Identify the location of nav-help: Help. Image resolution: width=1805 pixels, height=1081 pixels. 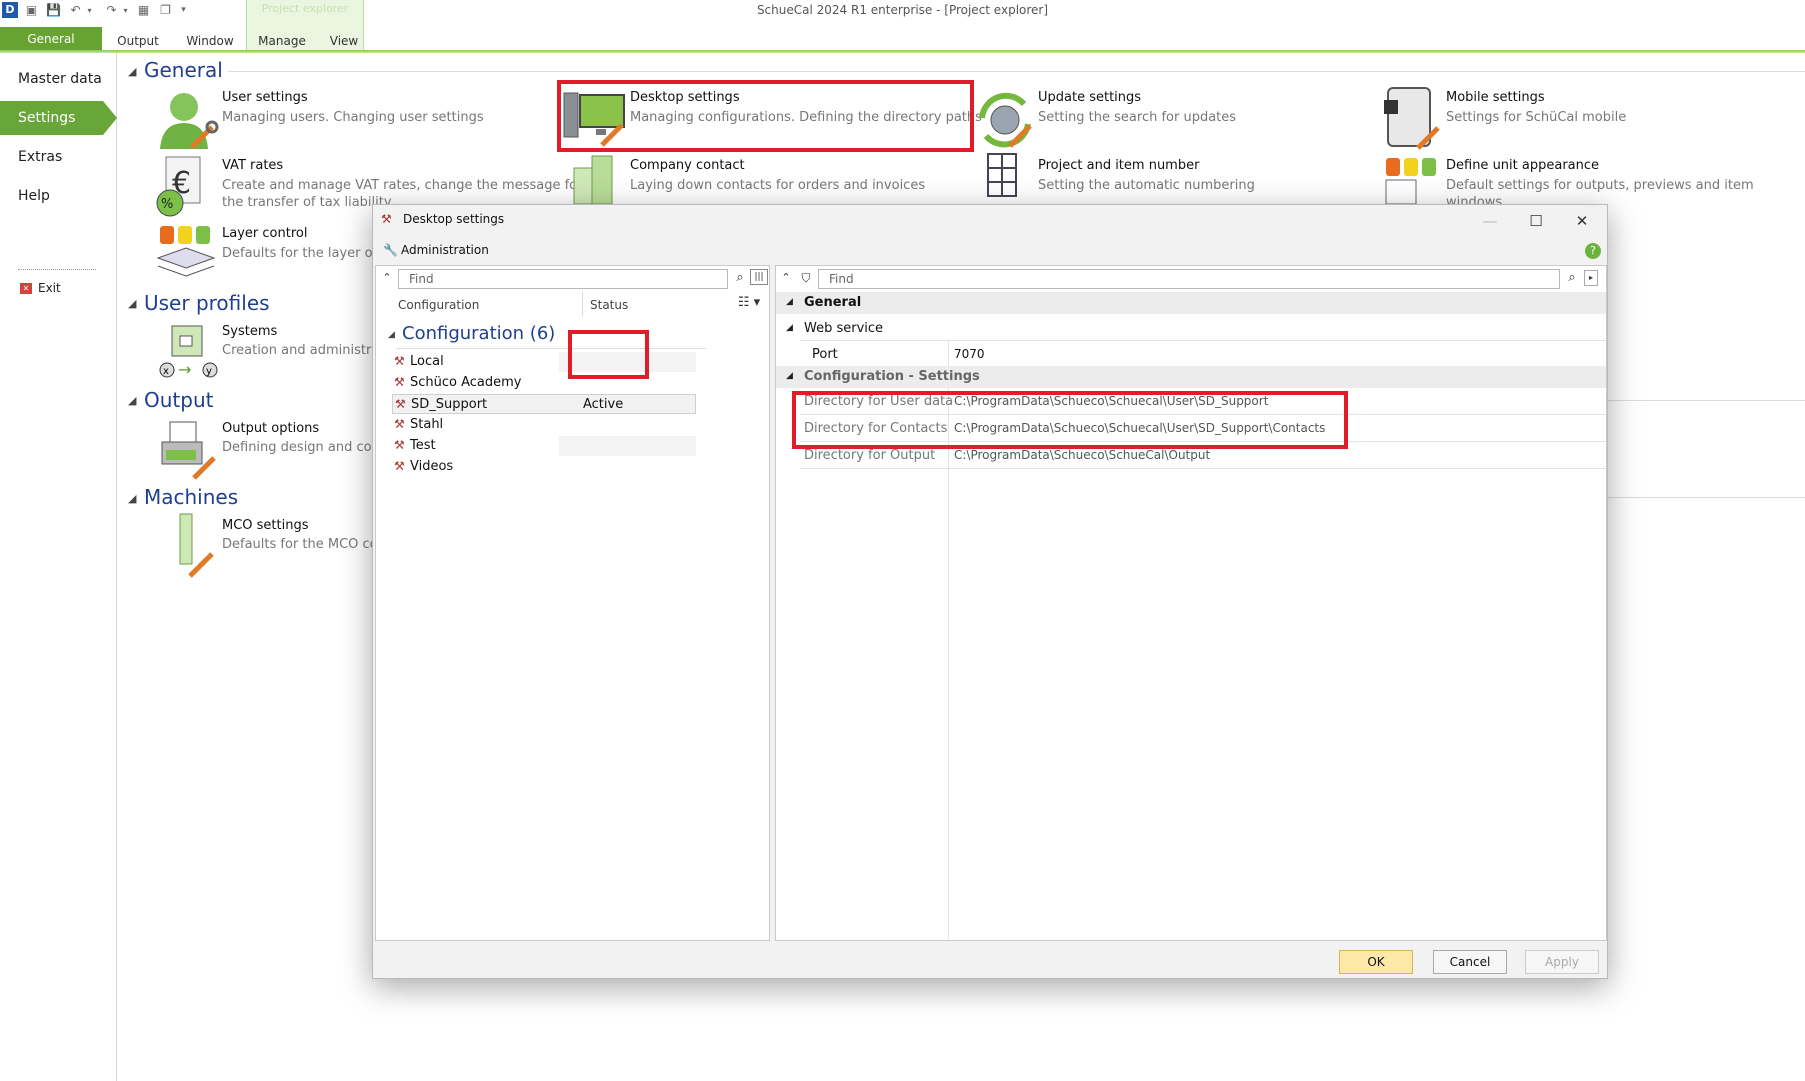
(58, 196).